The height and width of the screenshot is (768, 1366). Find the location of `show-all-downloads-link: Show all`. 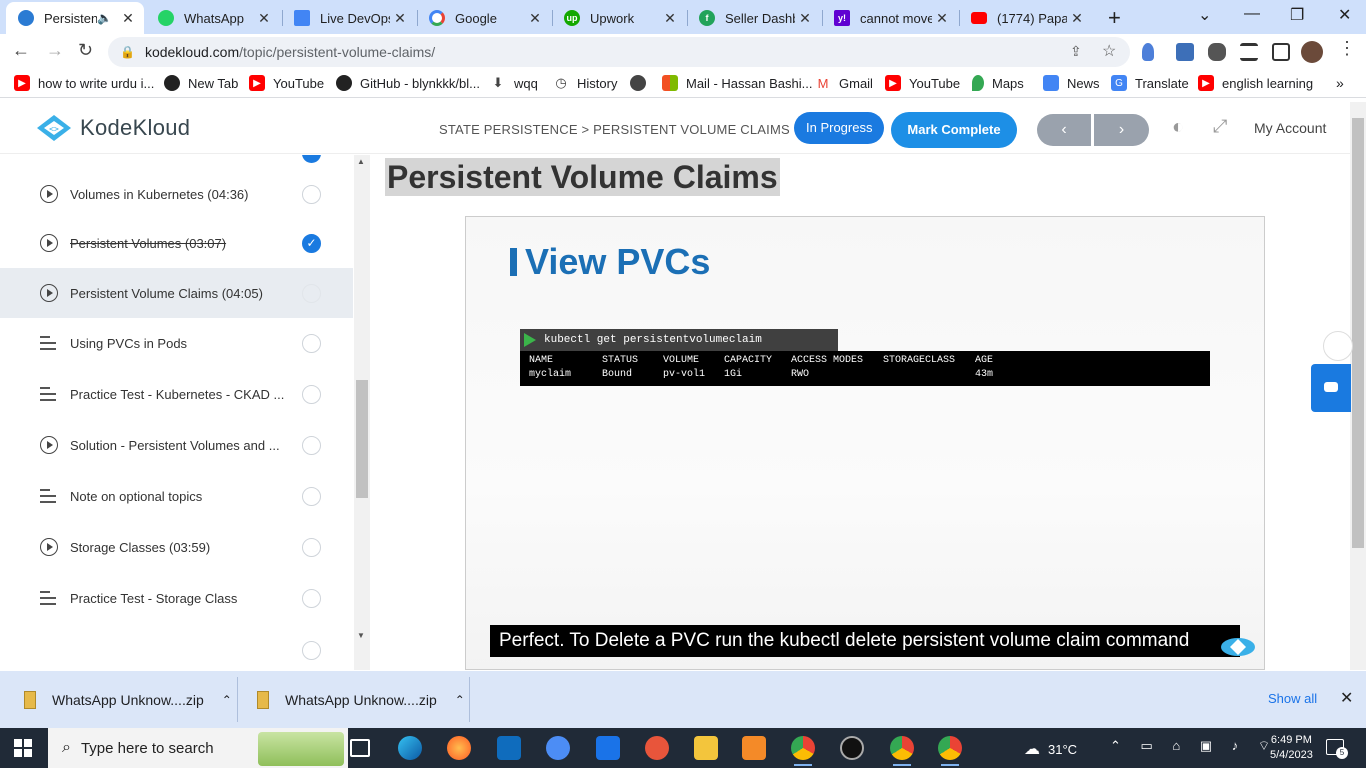

show-all-downloads-link: Show all is located at coordinates (1292, 698).